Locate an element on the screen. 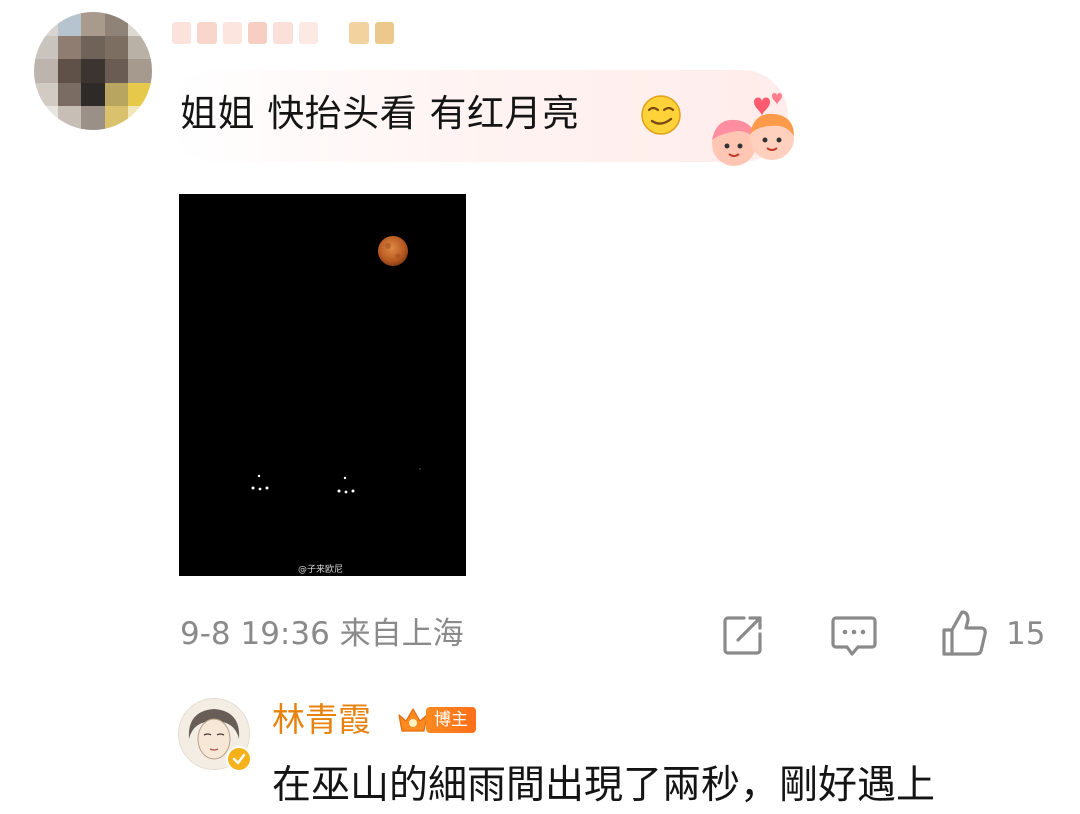 The image size is (1080, 814). like-icon is located at coordinates (964, 633).